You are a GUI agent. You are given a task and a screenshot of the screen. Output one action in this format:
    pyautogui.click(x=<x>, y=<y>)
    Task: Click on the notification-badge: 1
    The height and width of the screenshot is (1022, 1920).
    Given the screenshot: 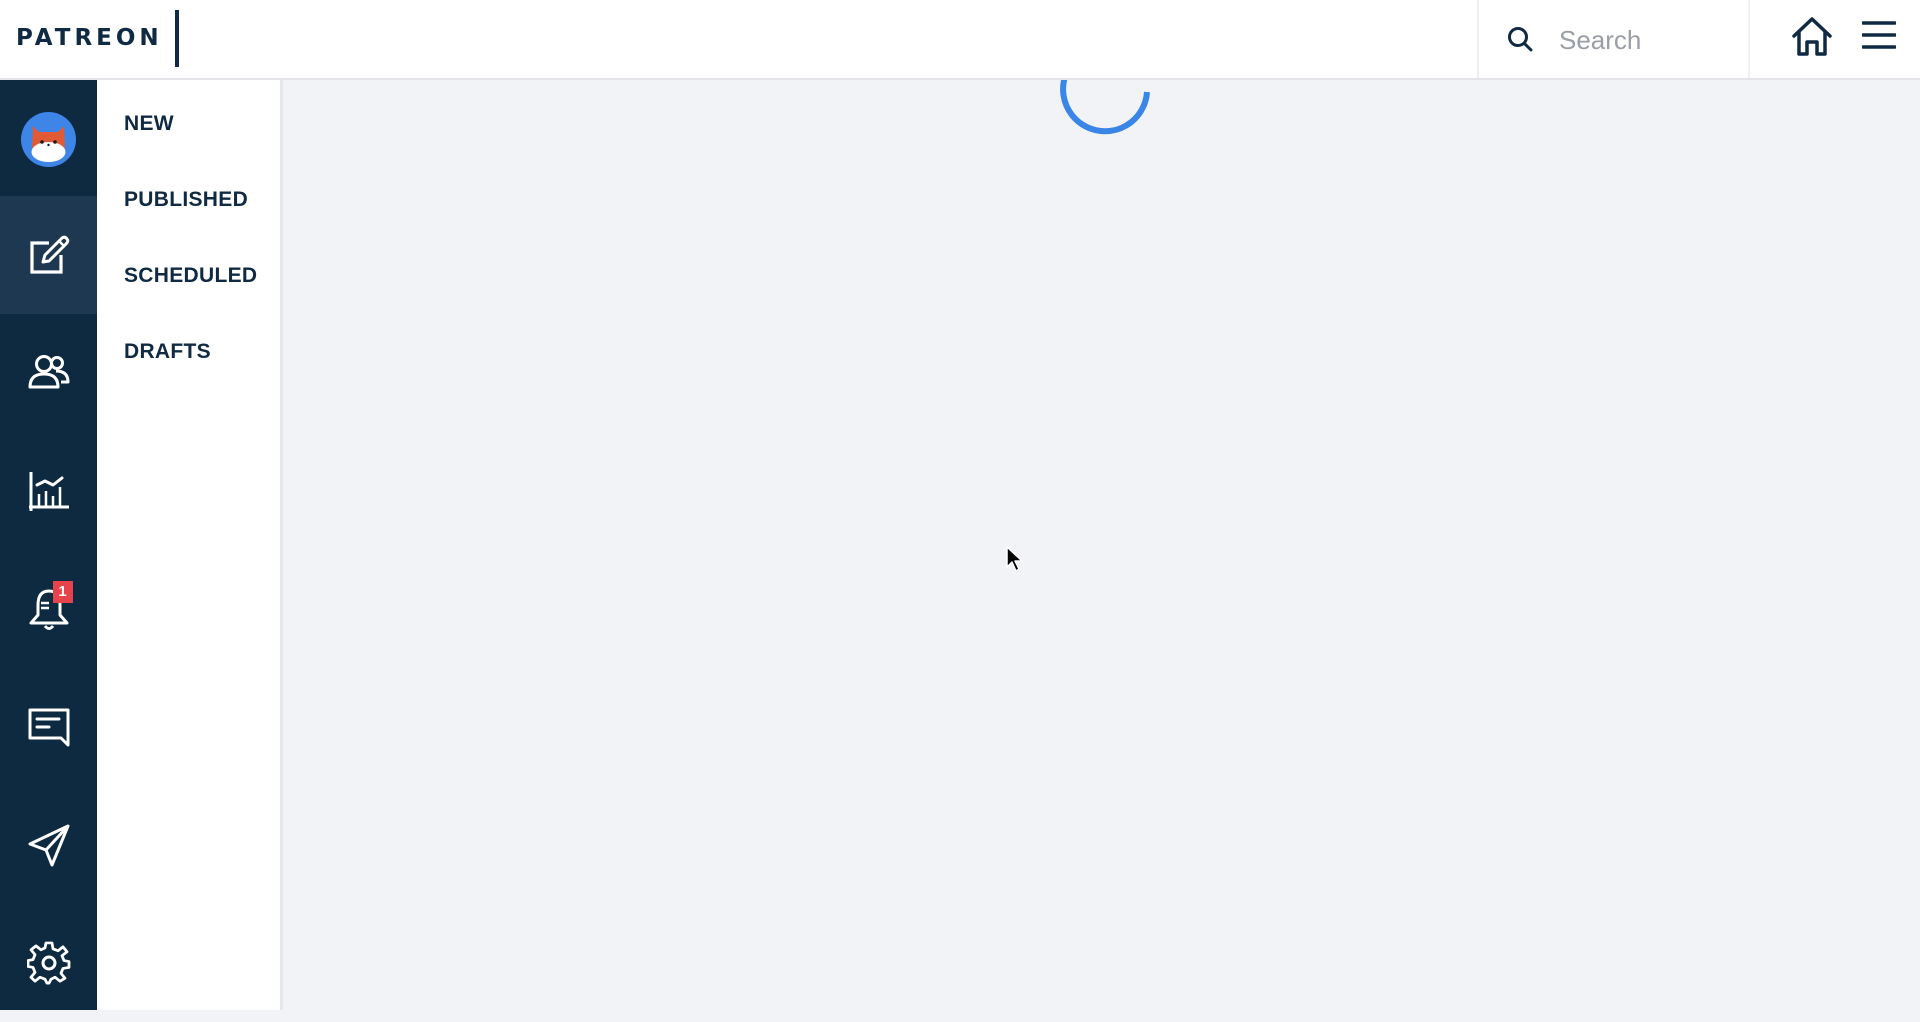 What is the action you would take?
    pyautogui.click(x=62, y=592)
    